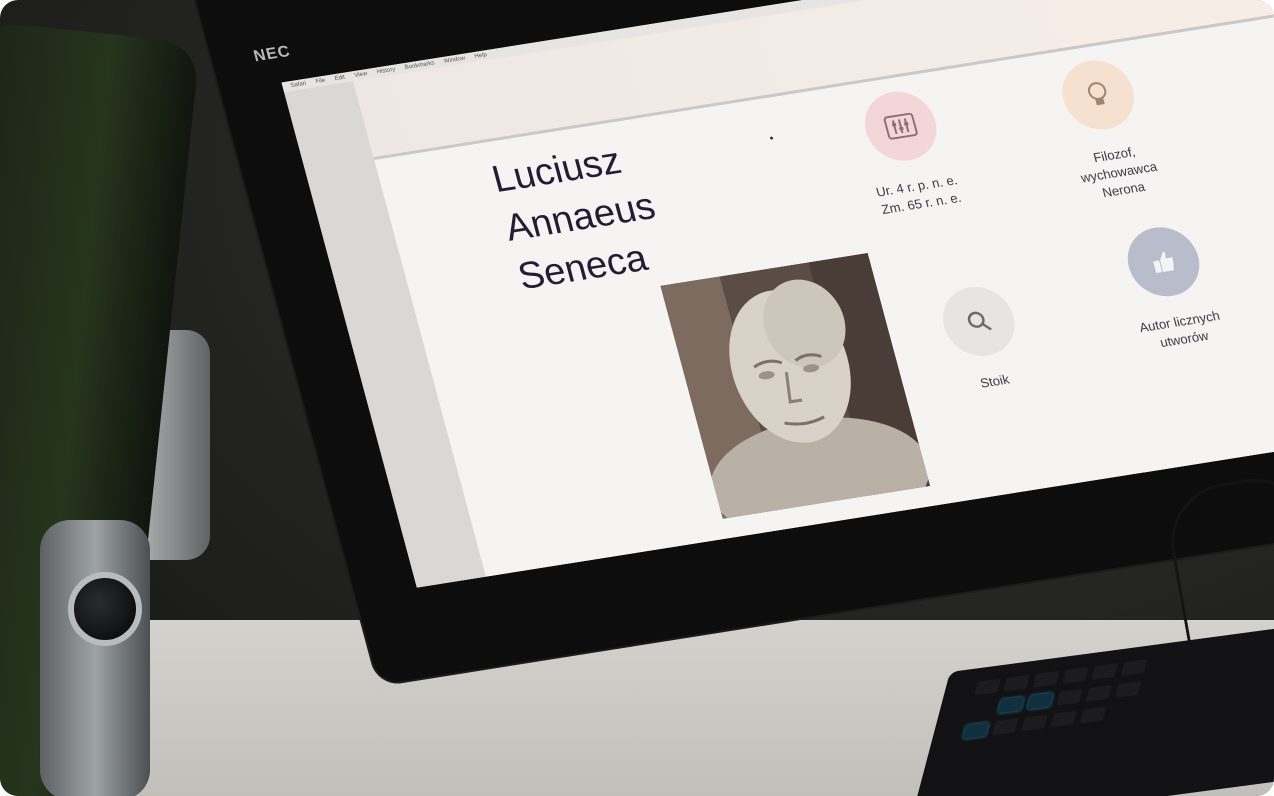 Image resolution: width=1274 pixels, height=796 pixels. I want to click on lightbulb-icon, so click(1098, 95).